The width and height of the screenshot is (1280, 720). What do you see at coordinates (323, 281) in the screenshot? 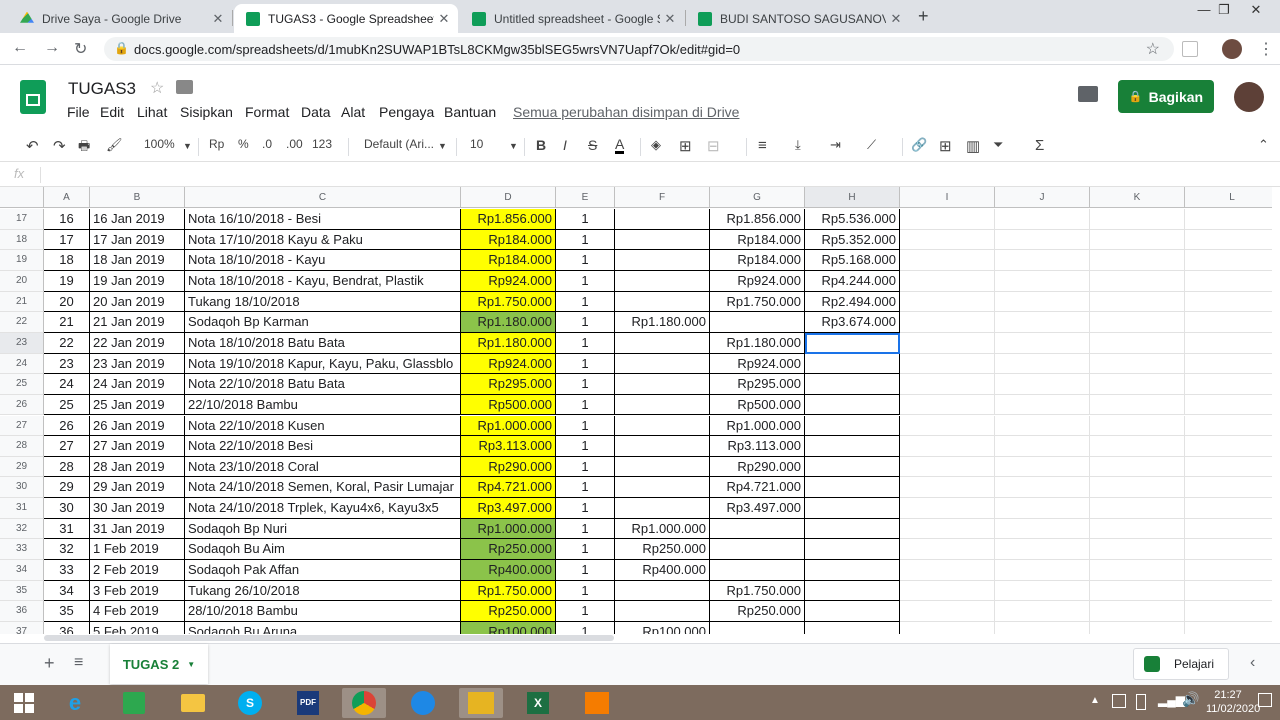
I see `cell-c: Nota 18/10/2018 - Kayu, Bendrat, Plastik` at bounding box center [323, 281].